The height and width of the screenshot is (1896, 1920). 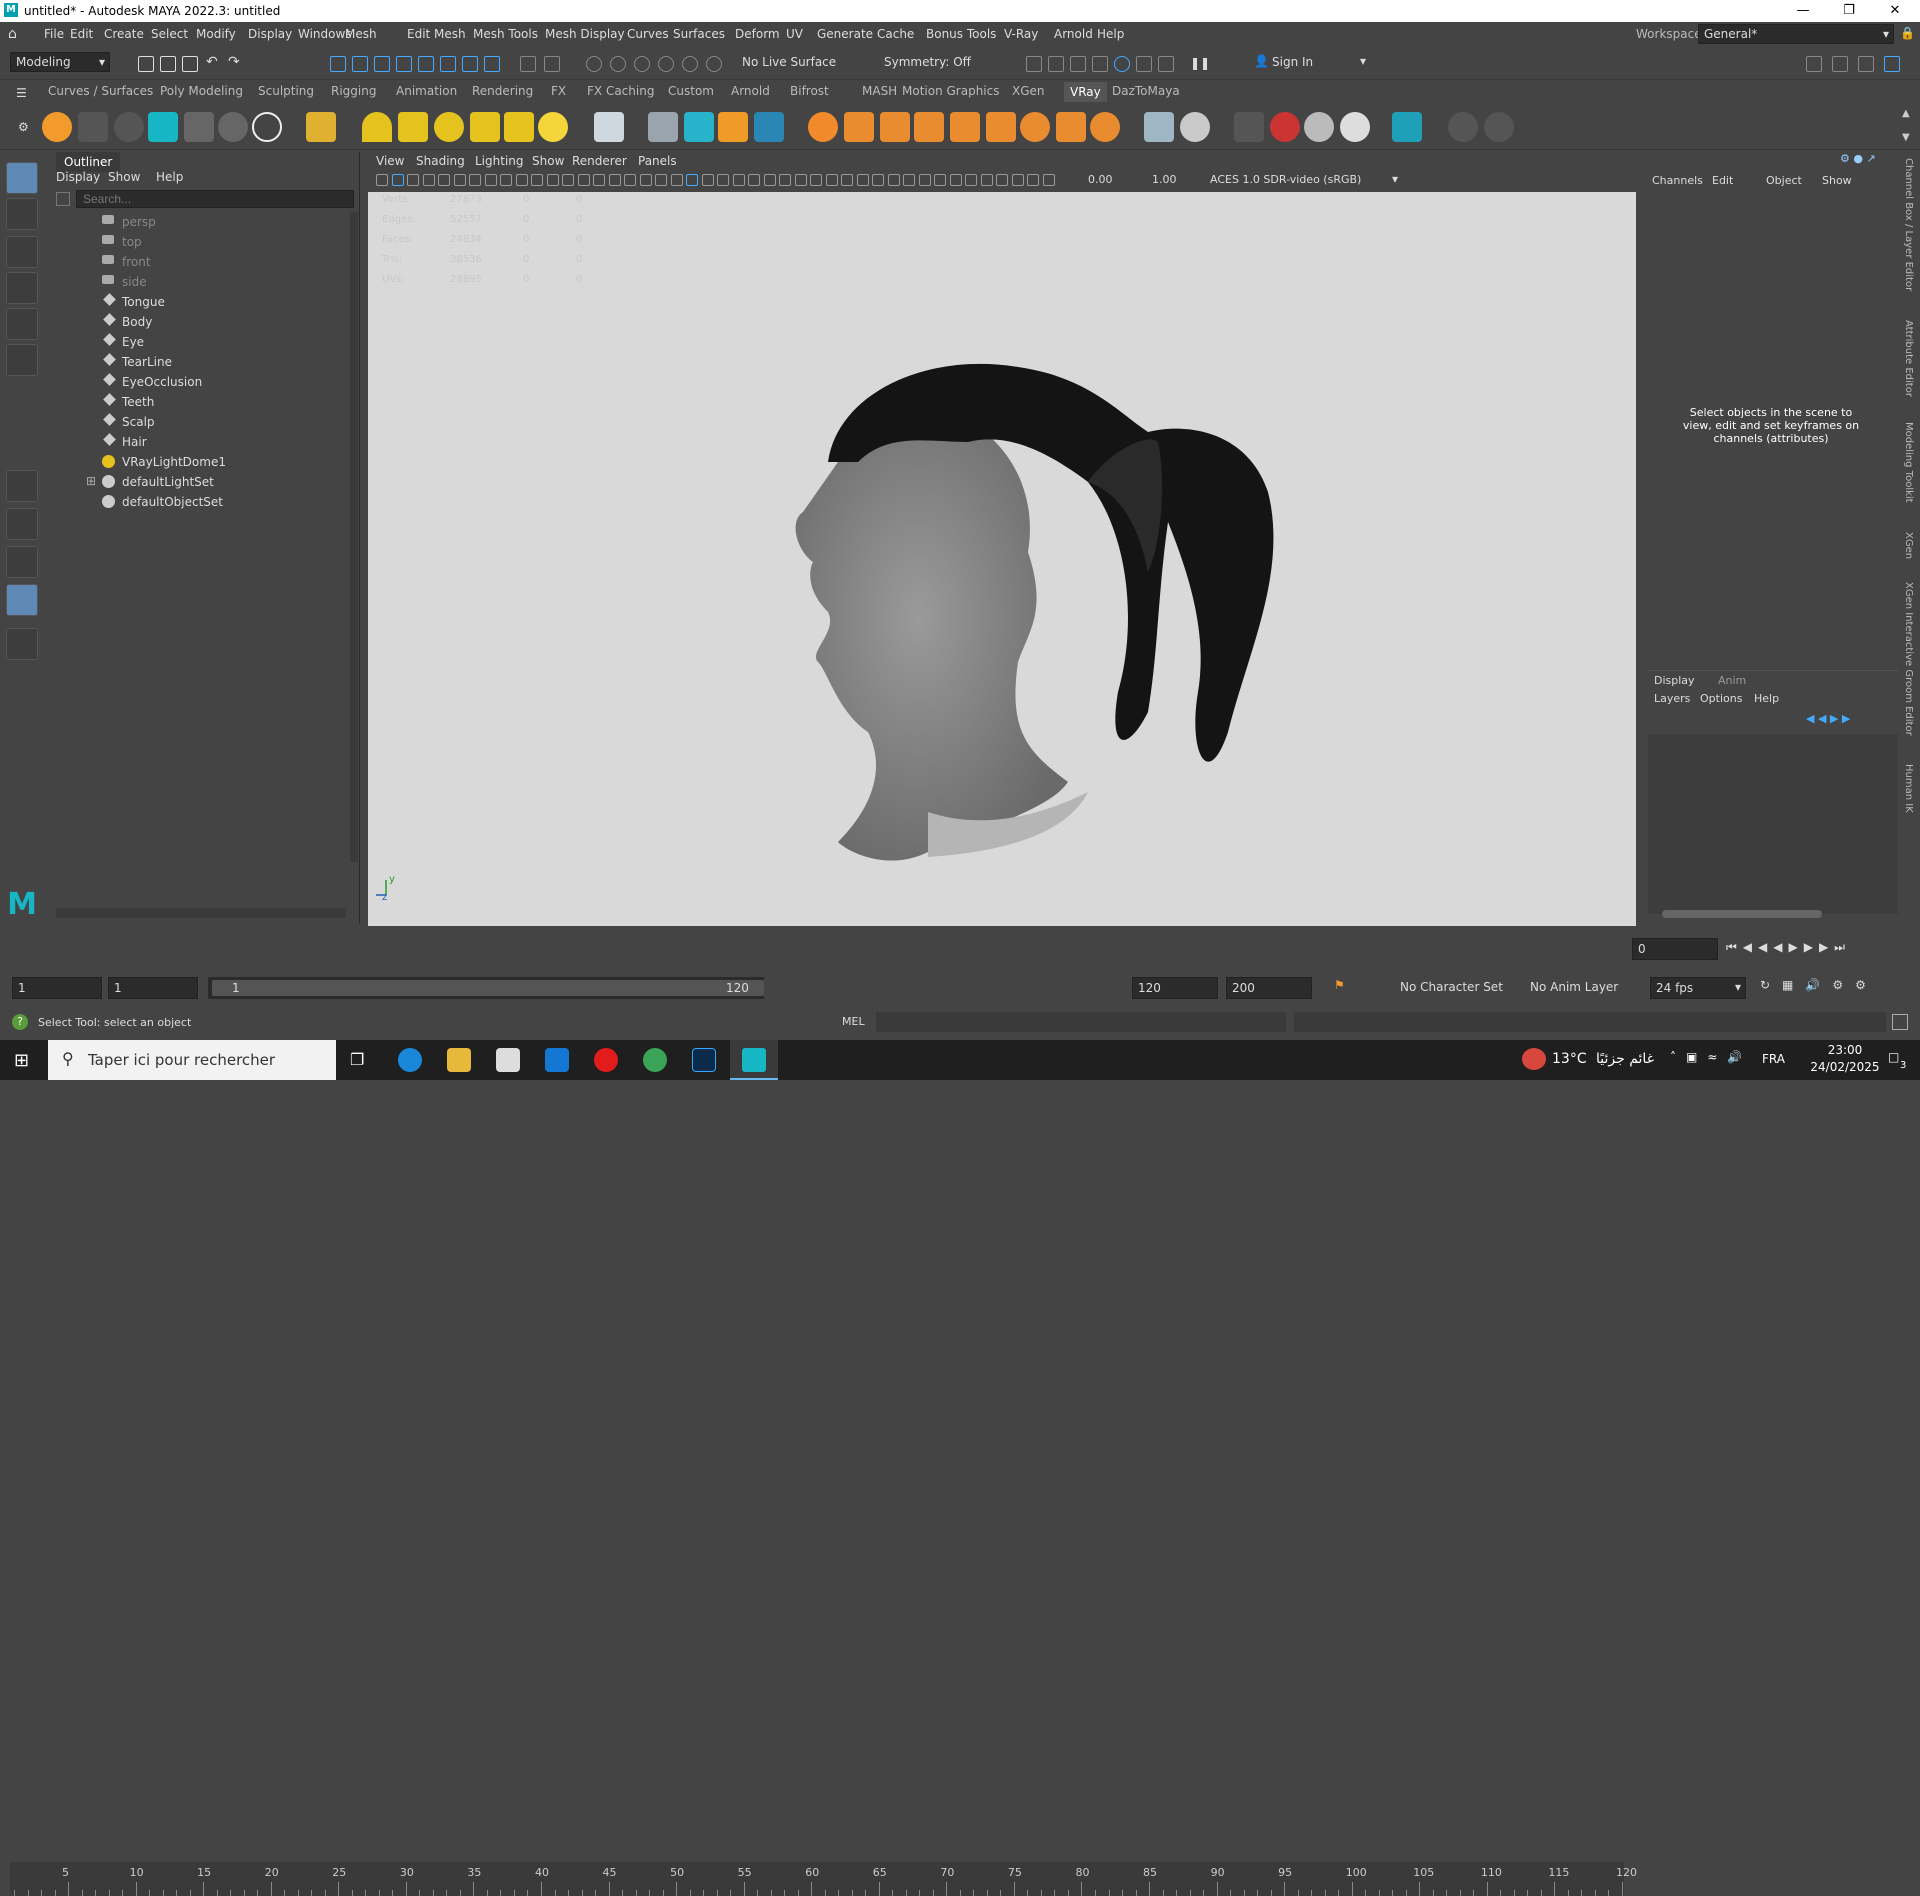 I want to click on viewport-menu-lighting: Lighting, so click(x=499, y=161).